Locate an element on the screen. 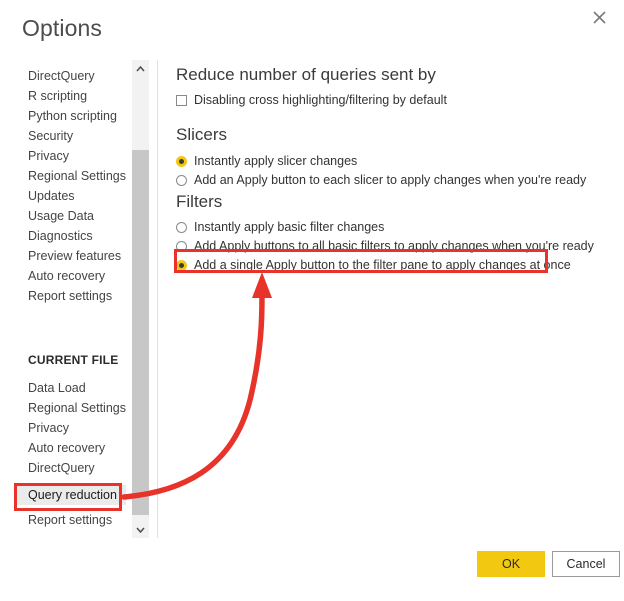  section-heading-filters: Filters is located at coordinates (199, 201).